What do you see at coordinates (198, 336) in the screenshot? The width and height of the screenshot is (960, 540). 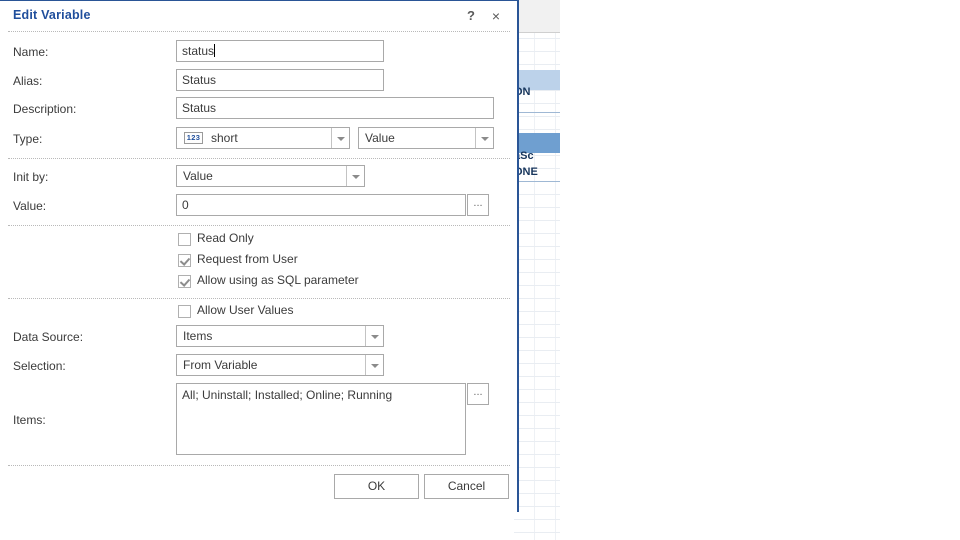 I see `data-source-combobox-value: Items` at bounding box center [198, 336].